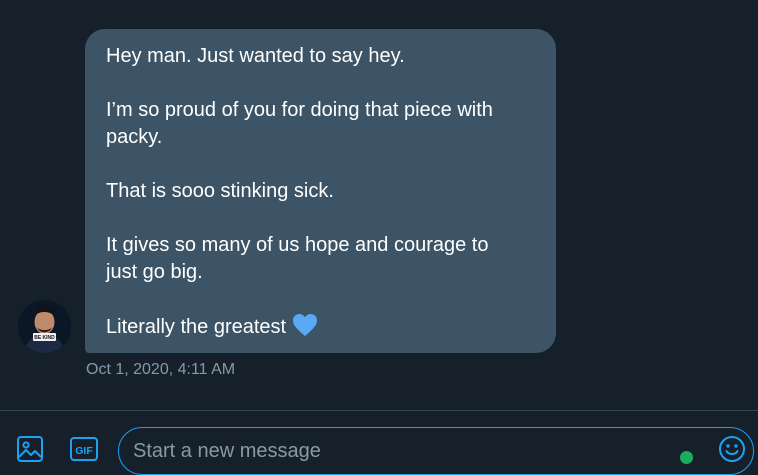  I want to click on message-line: That is sooo stinking sick., so click(220, 191).